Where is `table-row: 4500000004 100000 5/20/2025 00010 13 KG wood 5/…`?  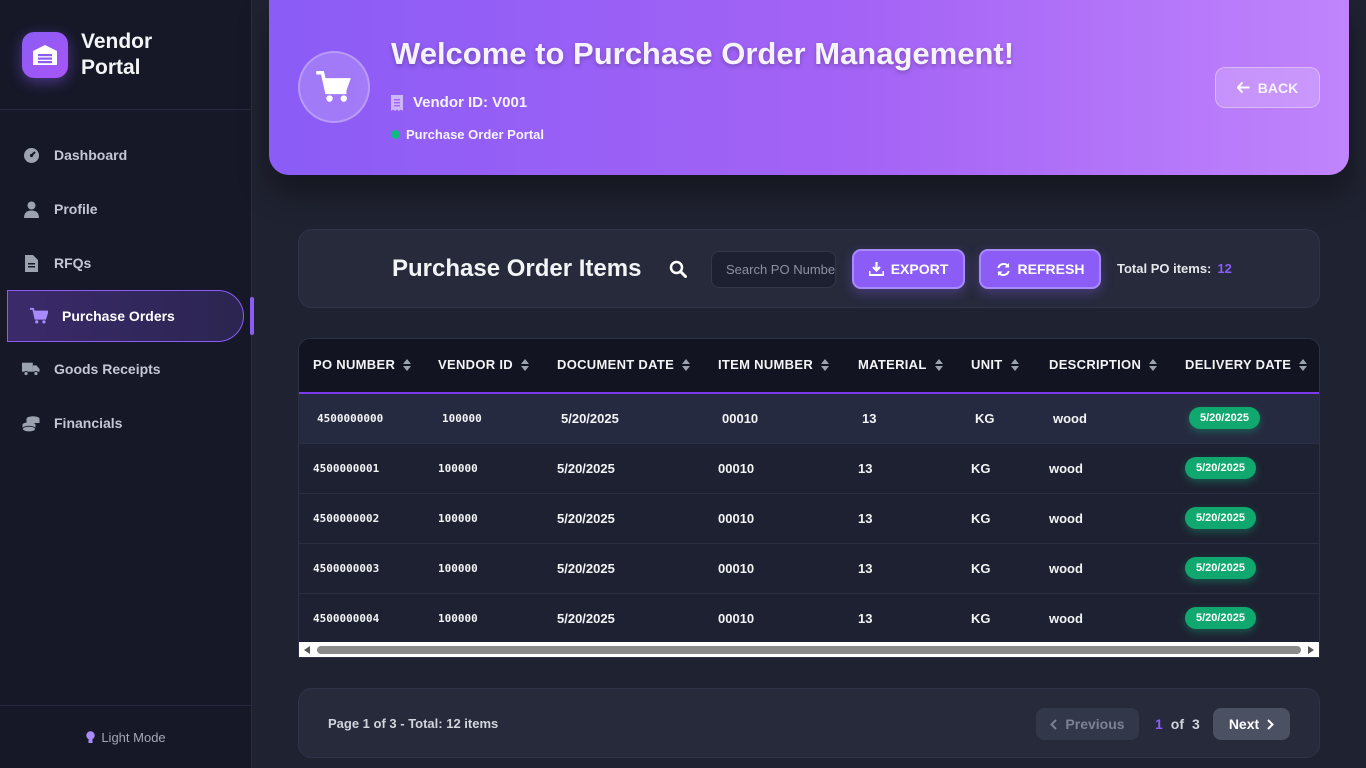 table-row: 4500000004 100000 5/20/2025 00010 13 KG wood 5/… is located at coordinates (809, 618).